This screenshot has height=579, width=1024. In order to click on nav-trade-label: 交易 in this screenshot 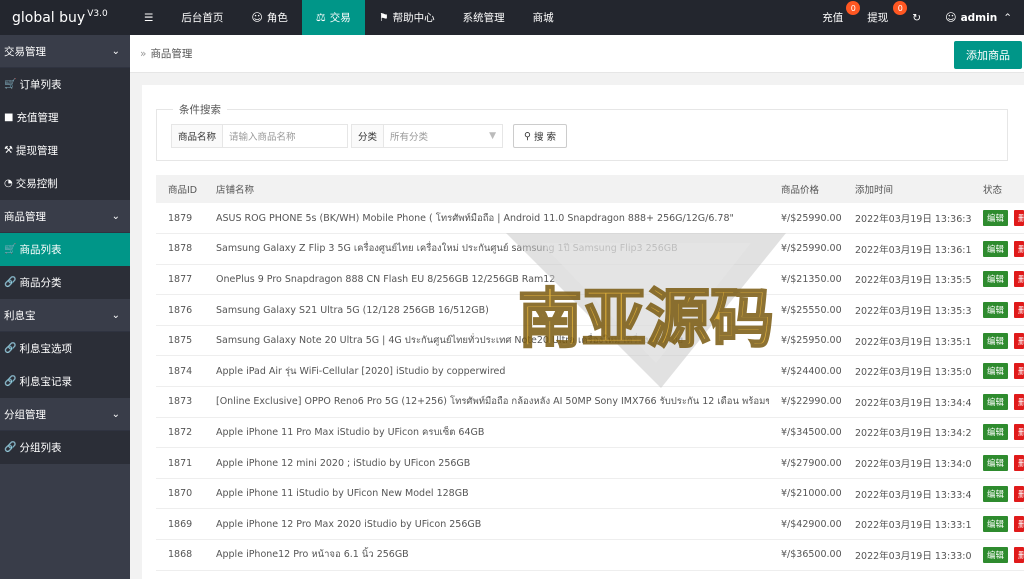, I will do `click(340, 18)`.